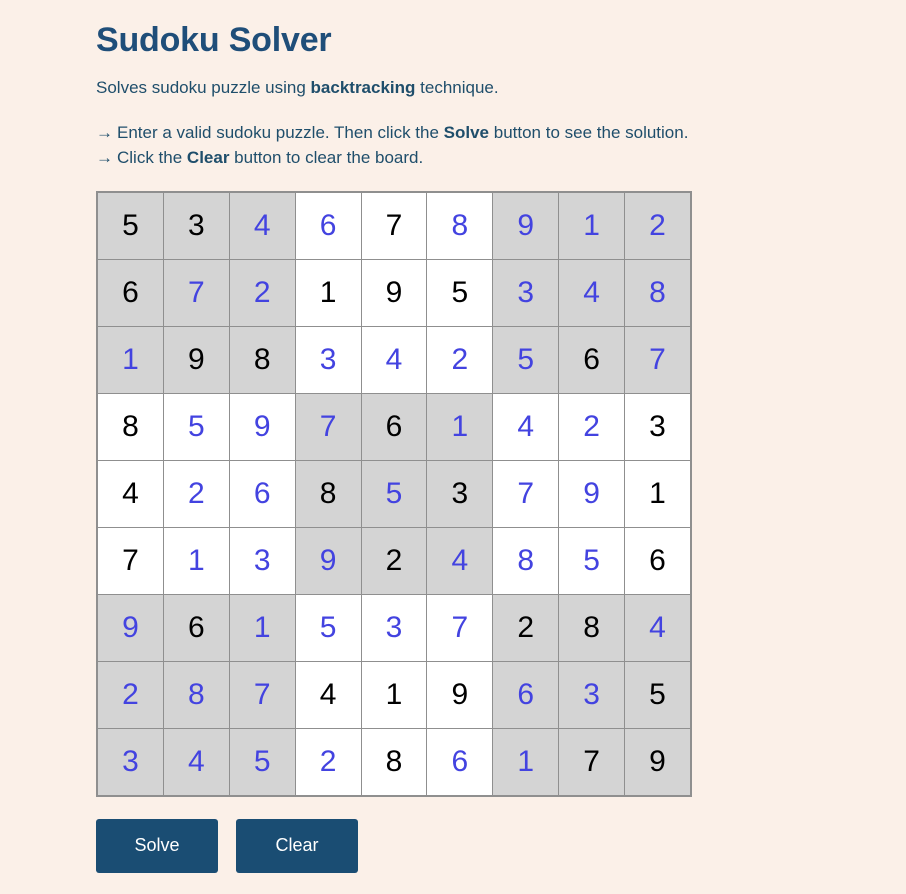  I want to click on cell-value: 1, so click(196, 560).